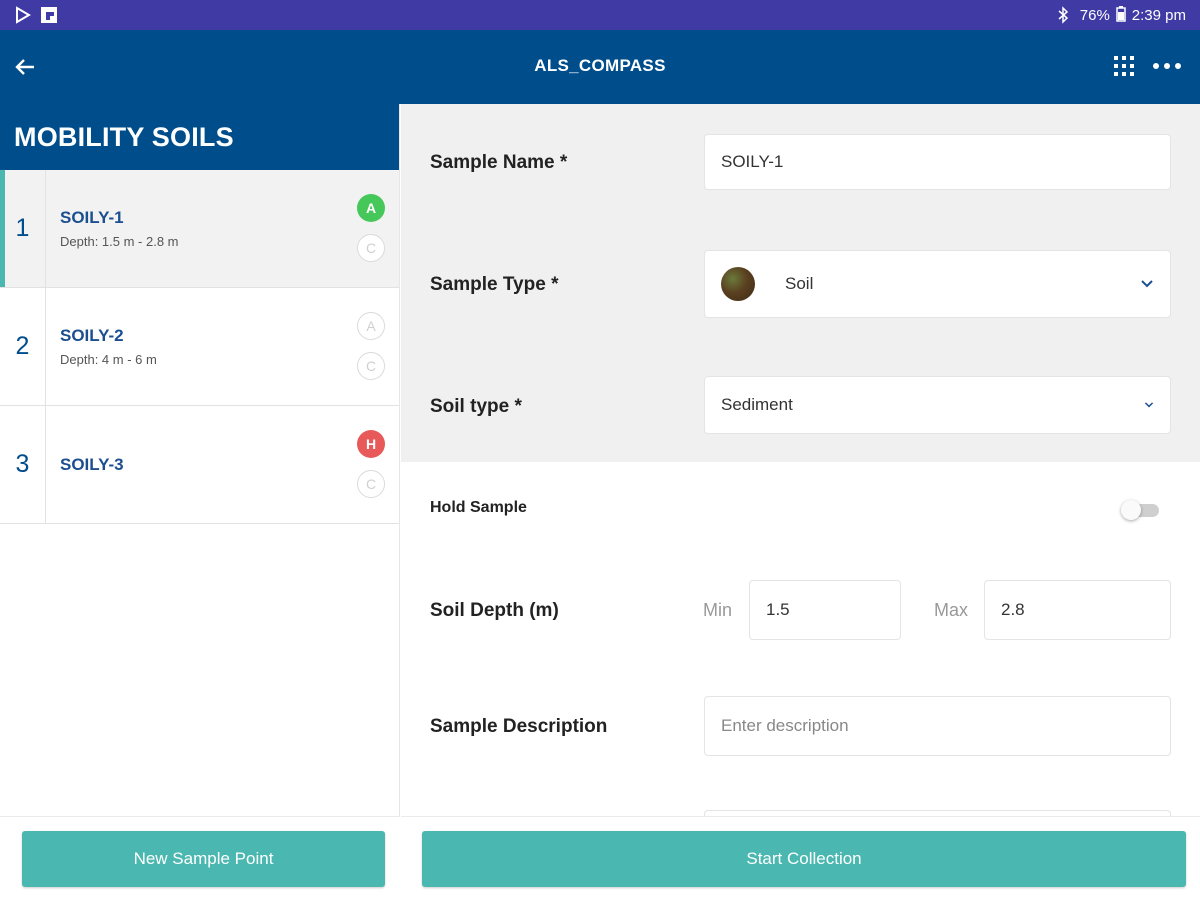 This screenshot has width=1200, height=900. Describe the element at coordinates (92, 217) in the screenshot. I see `sample-name: SOILY-1` at that location.